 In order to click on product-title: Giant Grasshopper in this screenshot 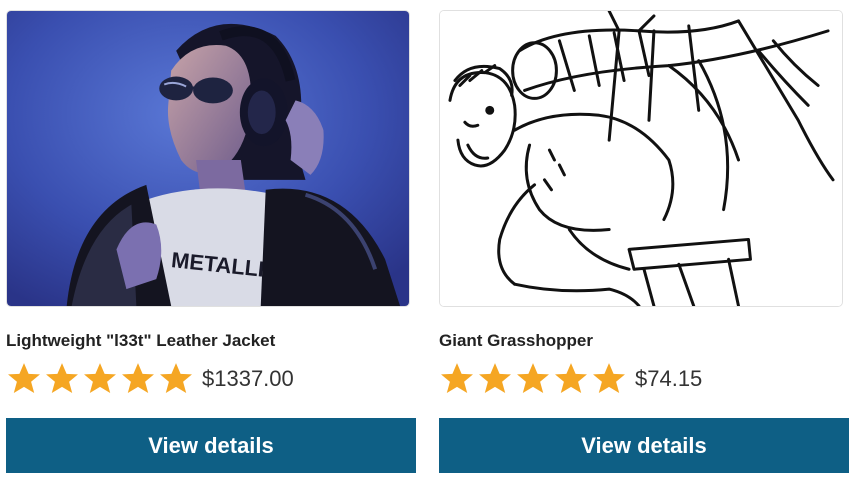, I will do `click(516, 341)`.